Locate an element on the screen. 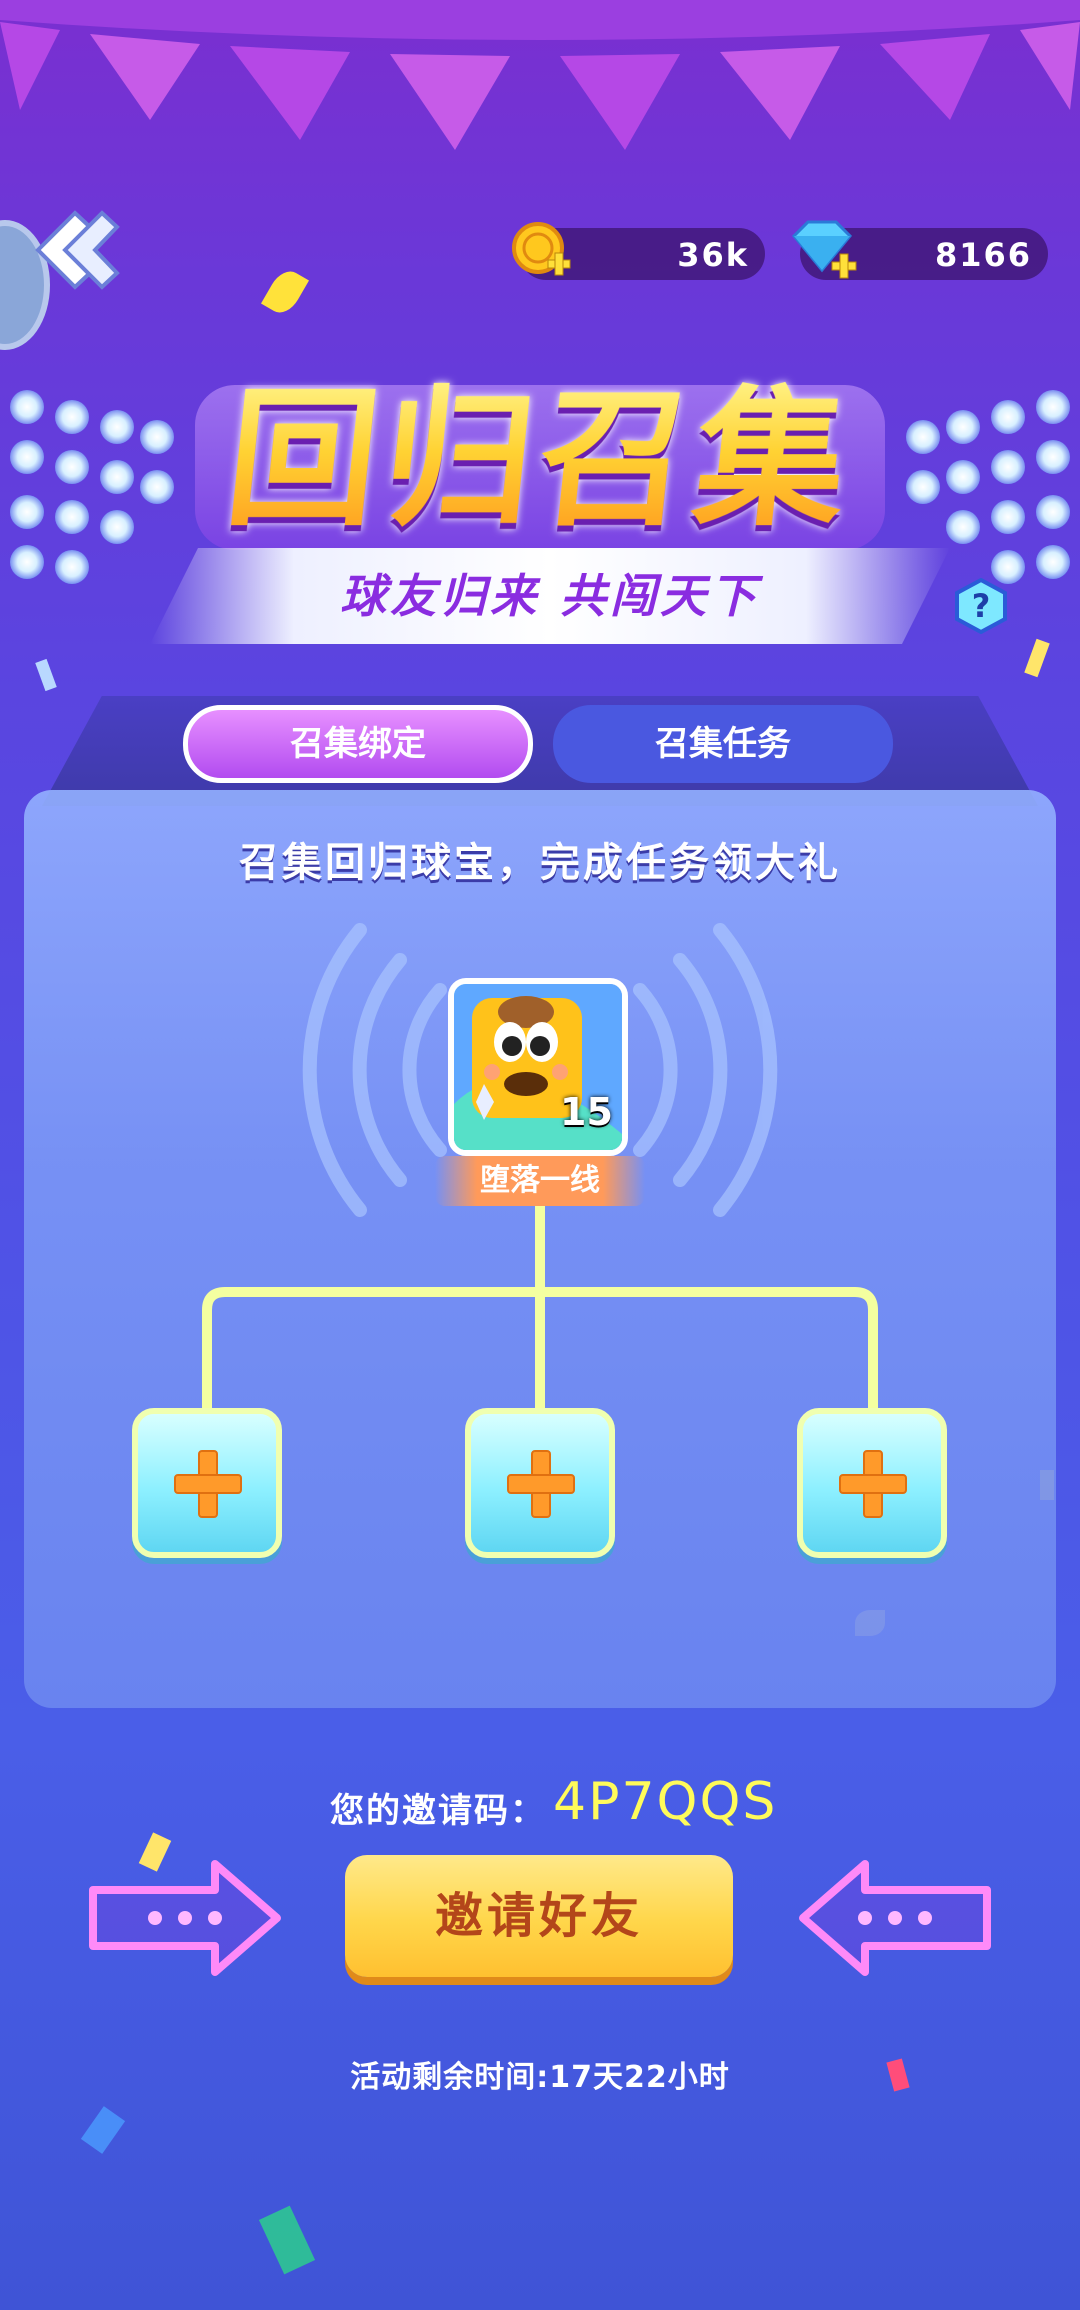  back-button is located at coordinates (65, 285).